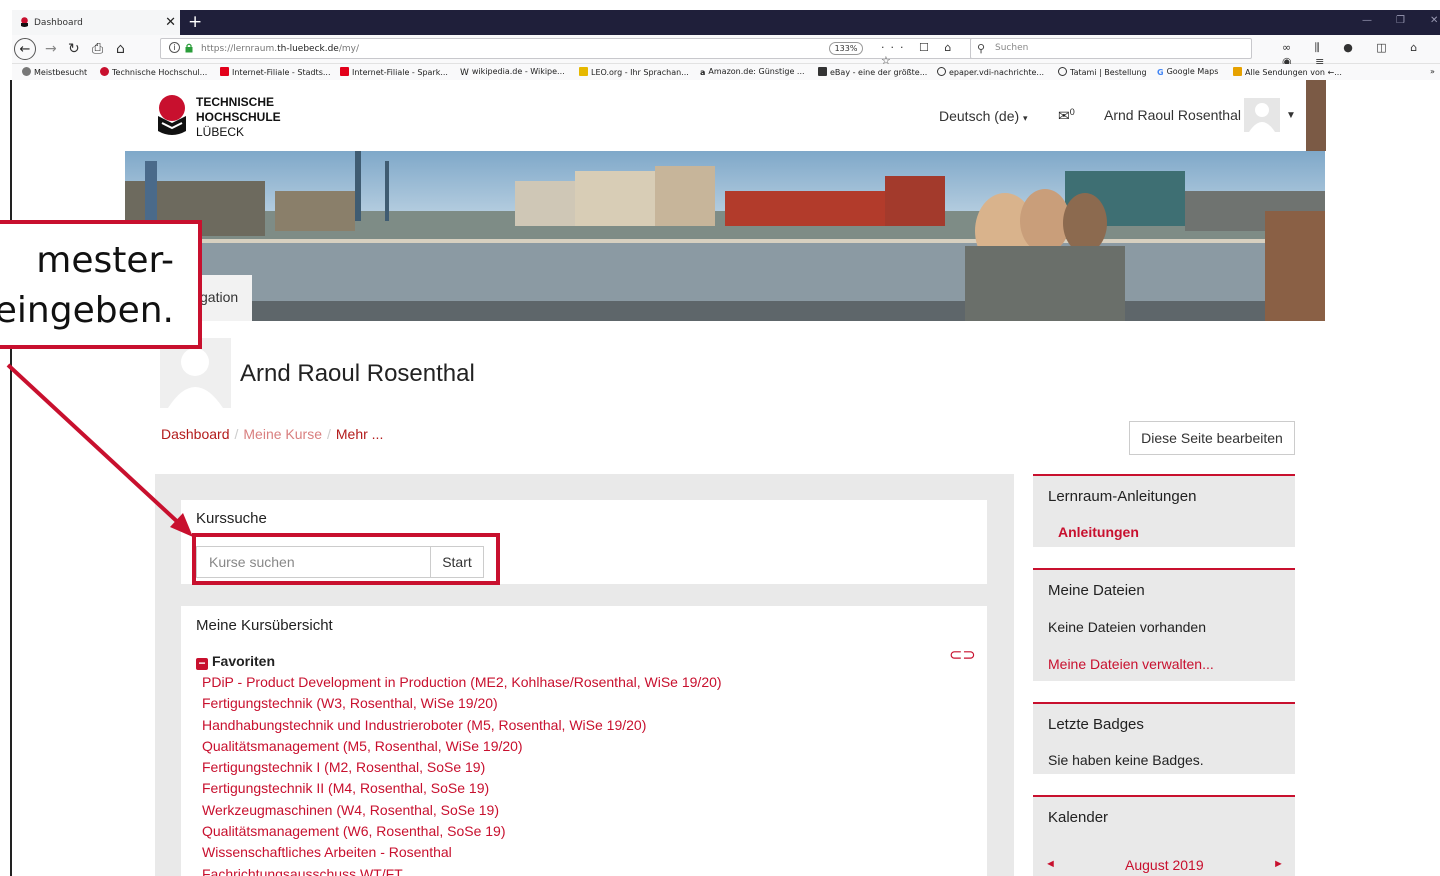  I want to click on favorites-toggle: − Favoriten, so click(235, 661).